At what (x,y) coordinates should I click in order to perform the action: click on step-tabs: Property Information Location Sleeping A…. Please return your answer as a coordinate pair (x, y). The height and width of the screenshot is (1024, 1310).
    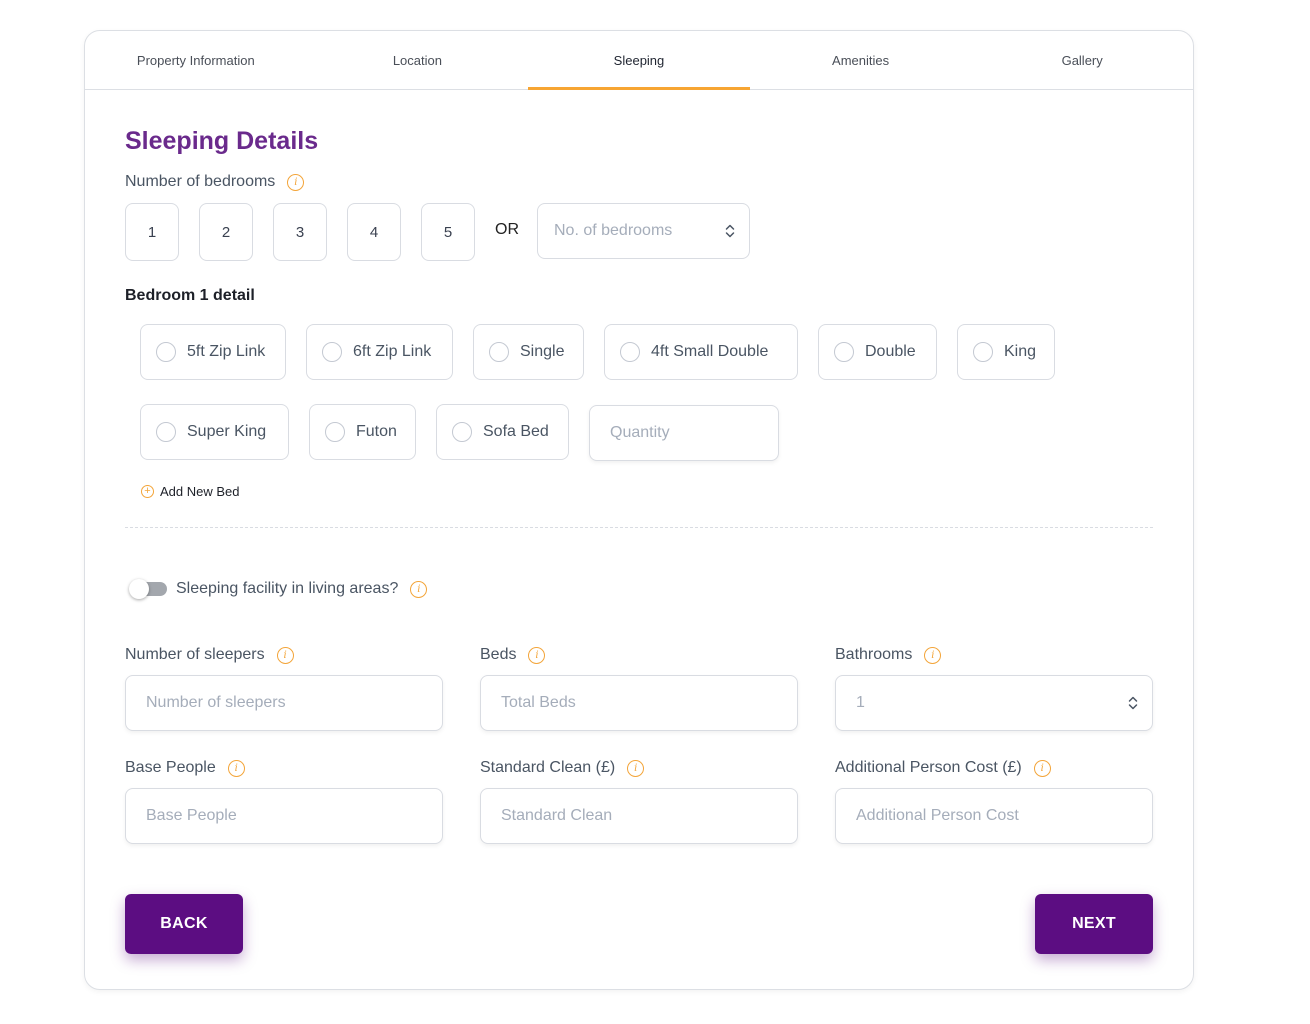
    Looking at the image, I should click on (639, 60).